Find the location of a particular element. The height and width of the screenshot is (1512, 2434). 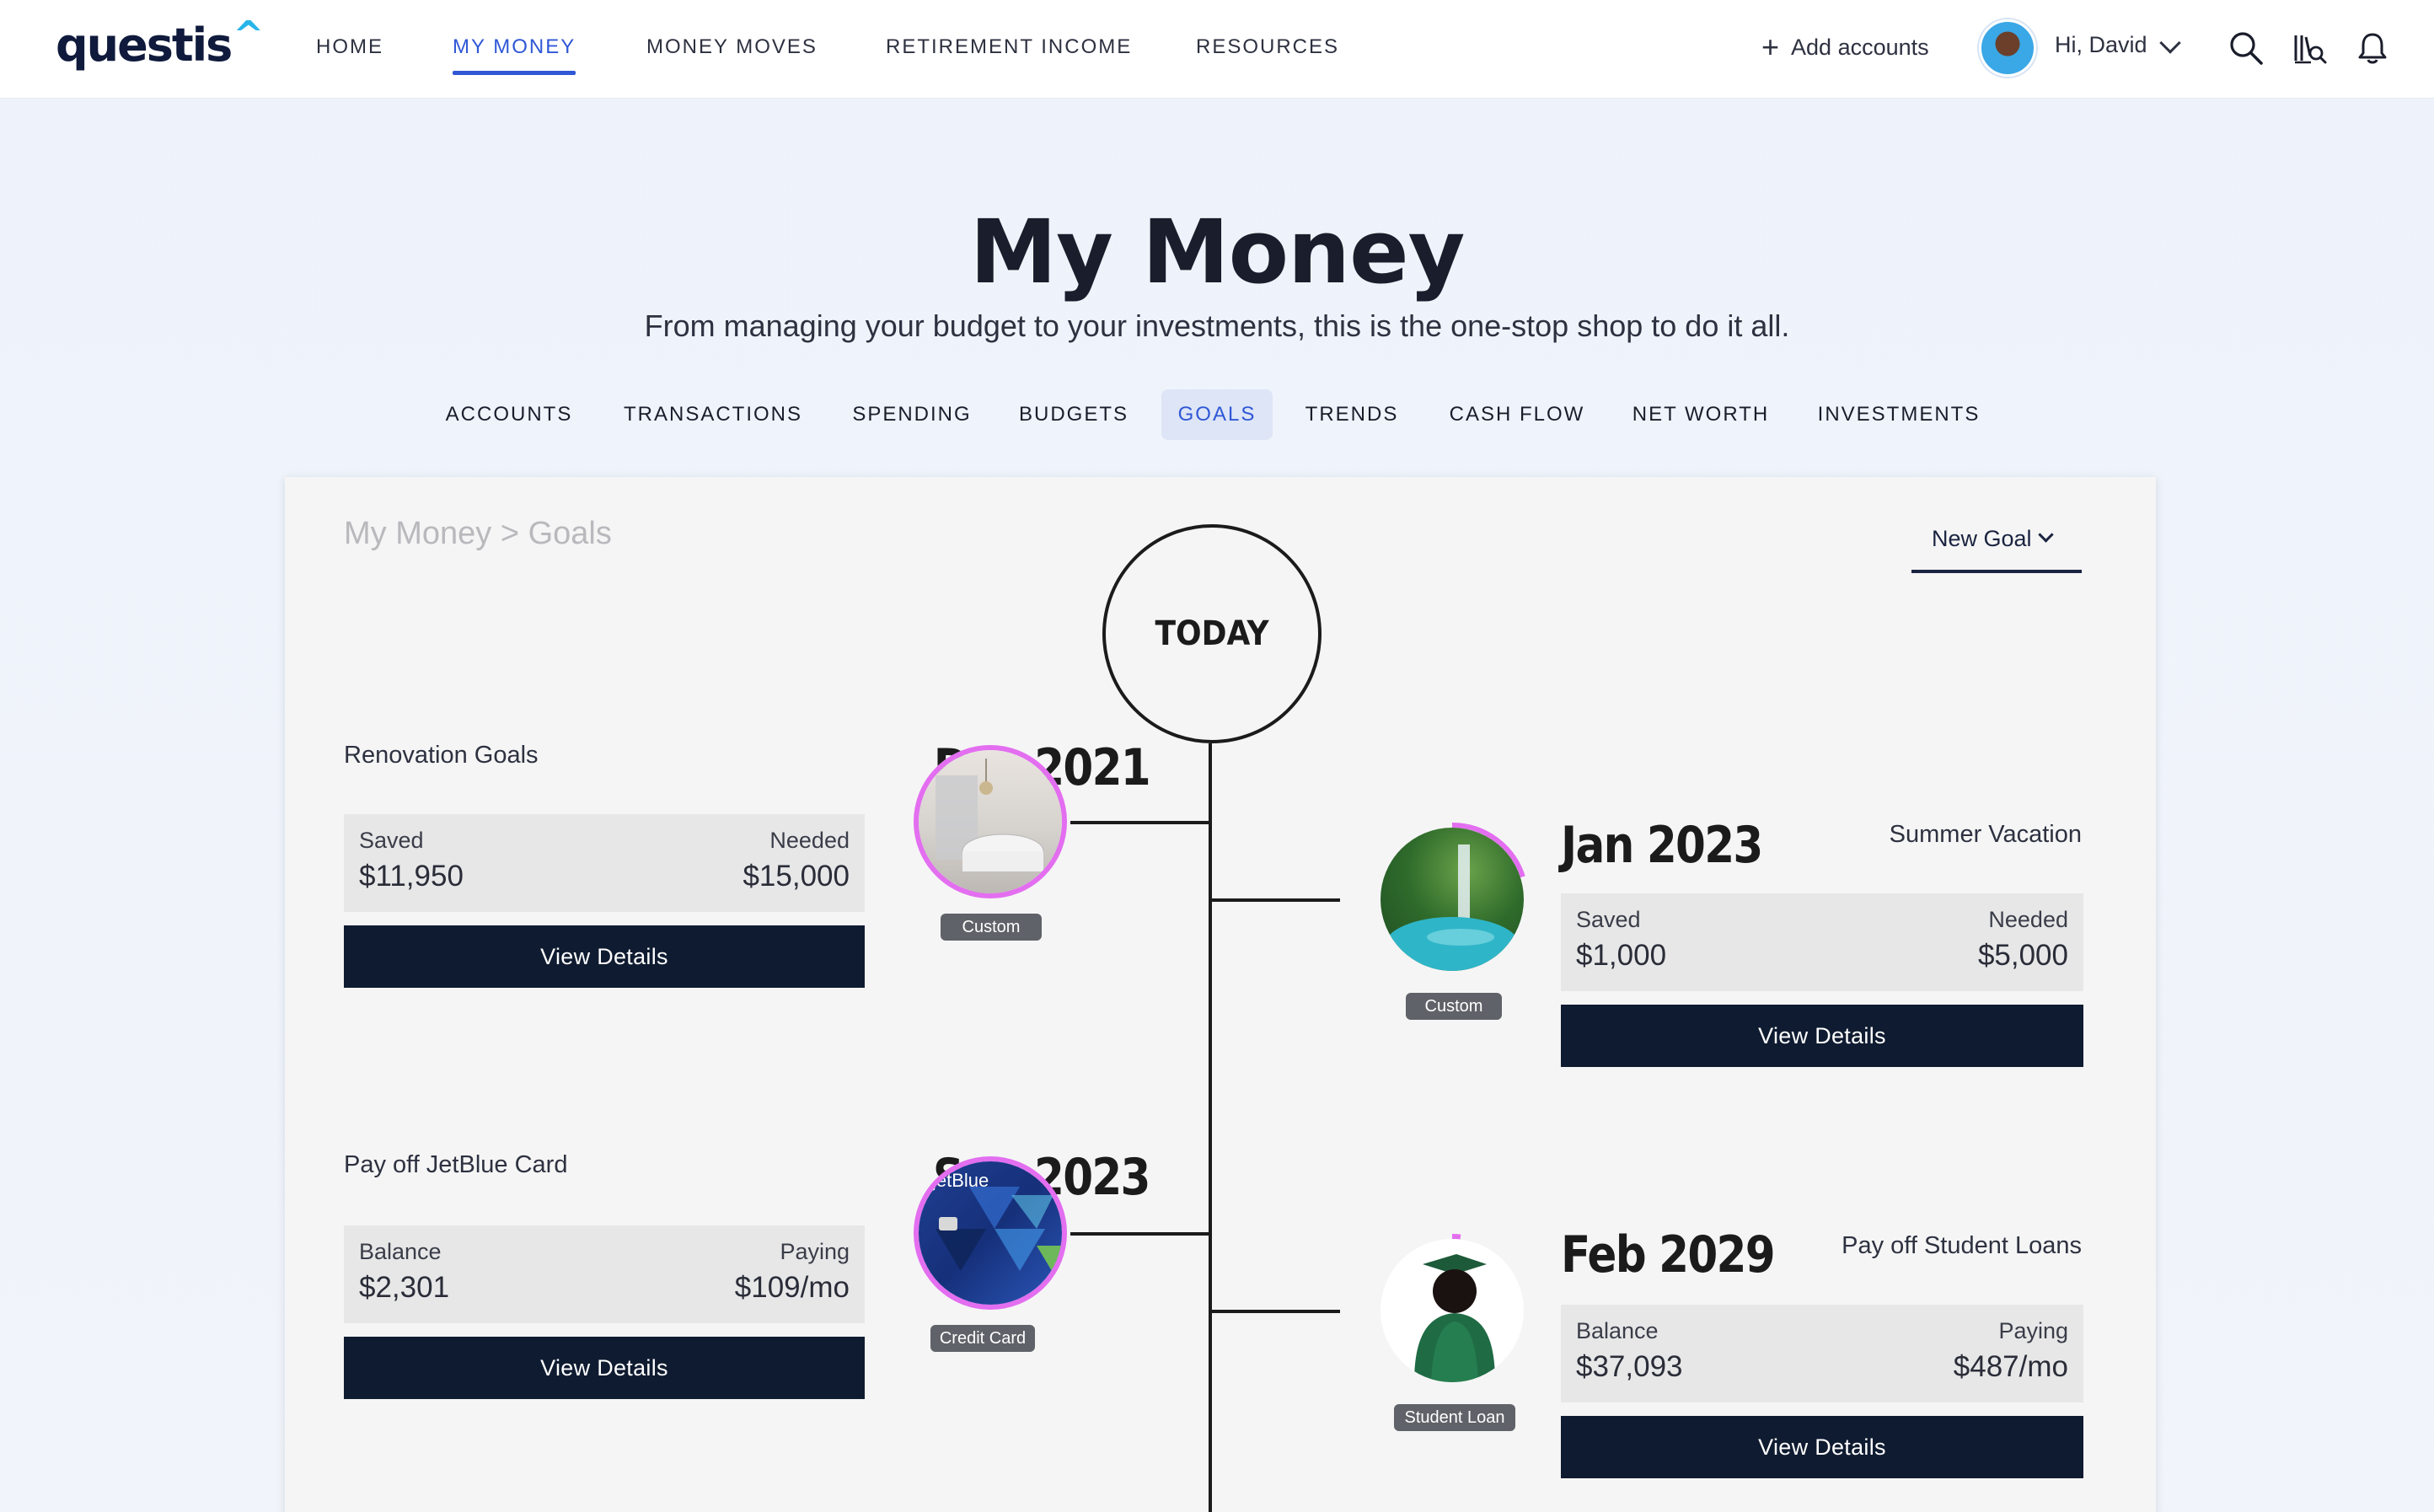

nav-my-money: MY MONEY is located at coordinates (514, 47).